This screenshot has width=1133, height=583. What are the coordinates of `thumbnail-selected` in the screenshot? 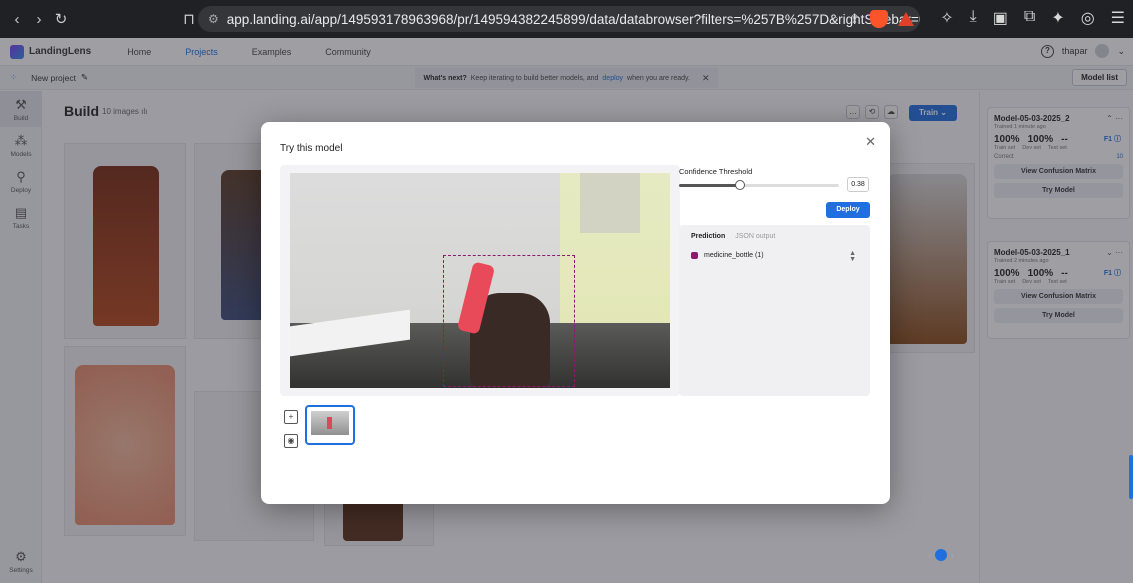 It's located at (330, 425).